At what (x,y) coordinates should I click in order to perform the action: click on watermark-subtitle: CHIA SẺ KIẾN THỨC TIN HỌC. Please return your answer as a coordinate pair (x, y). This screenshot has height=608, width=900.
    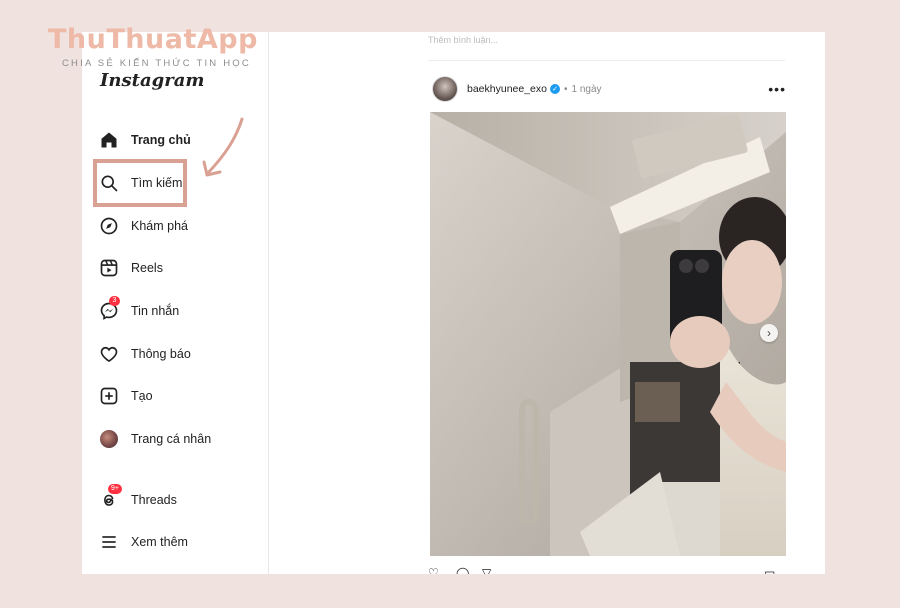
    Looking at the image, I should click on (156, 63).